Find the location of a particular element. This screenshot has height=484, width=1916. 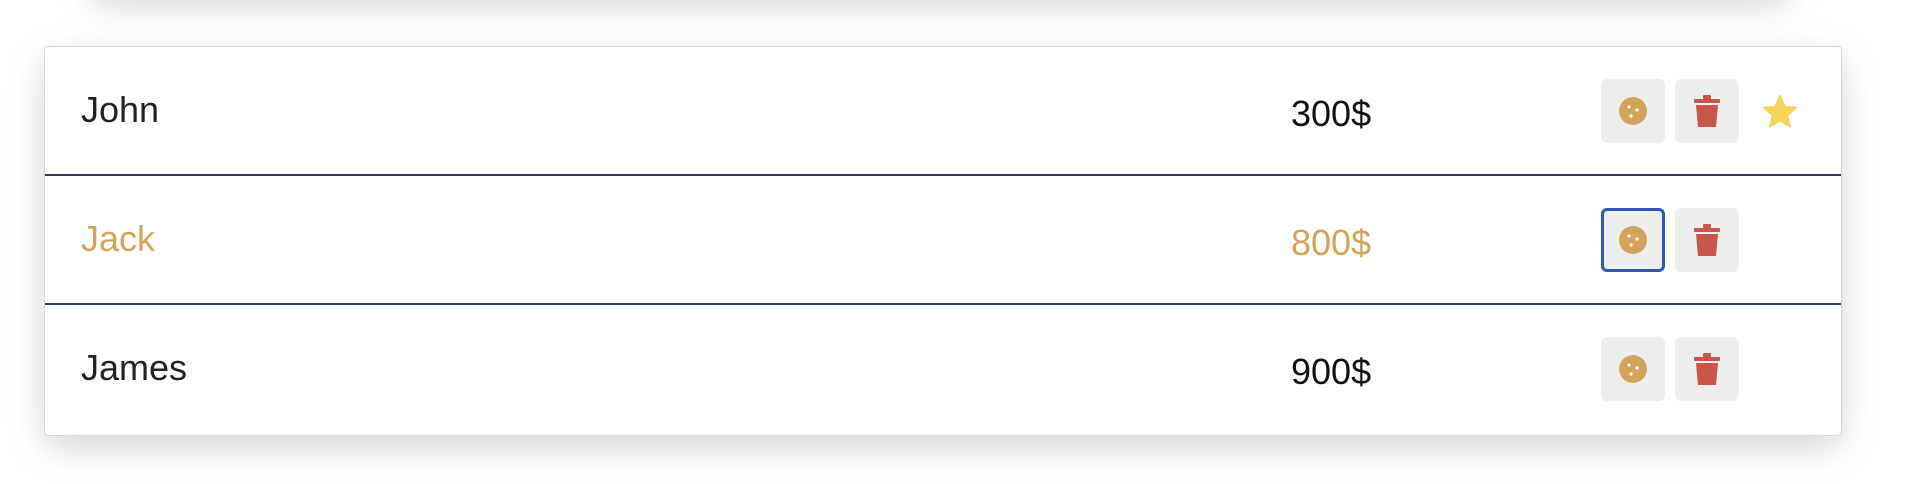

row-name: James is located at coordinates (134, 367).